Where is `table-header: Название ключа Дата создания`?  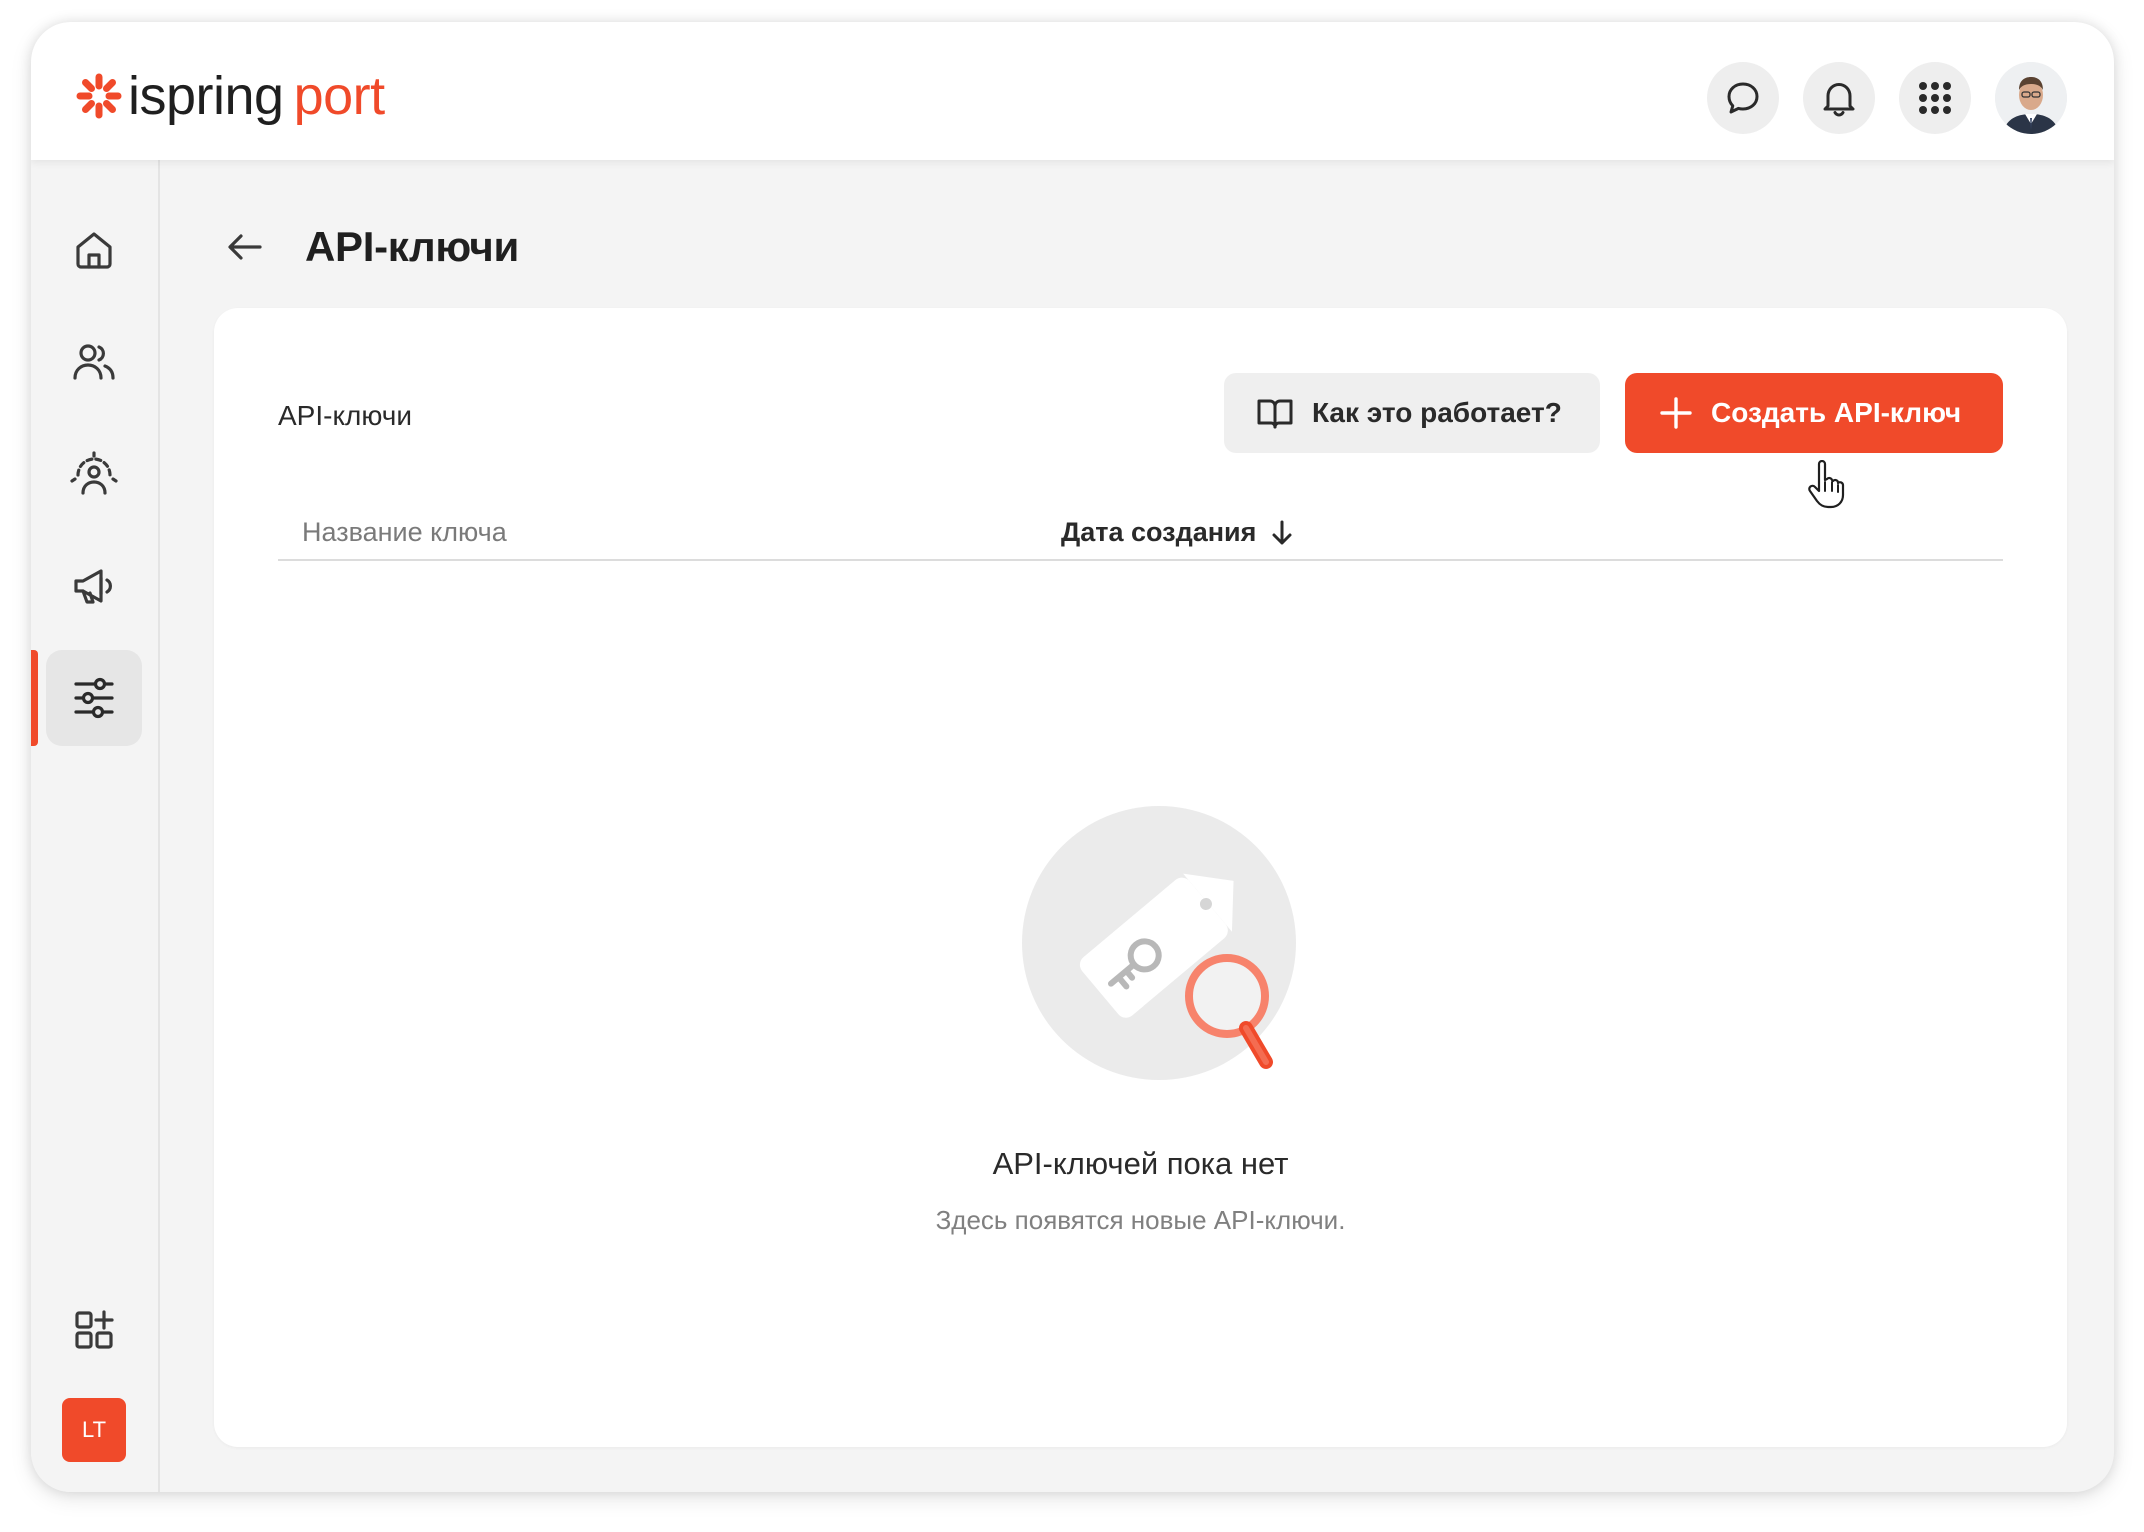
table-header: Название ключа Дата создания is located at coordinates (1140, 532).